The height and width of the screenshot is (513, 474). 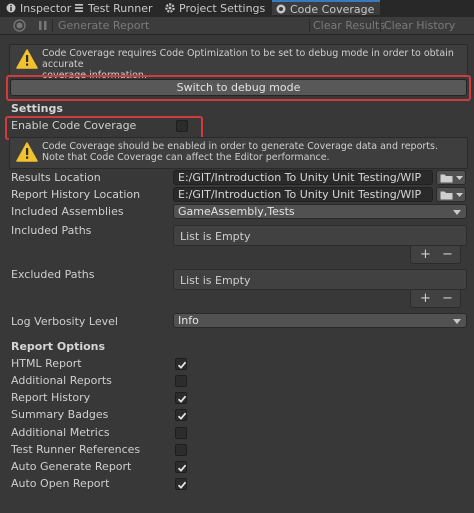 I want to click on additional-metrics-checkbox, so click(x=181, y=433).